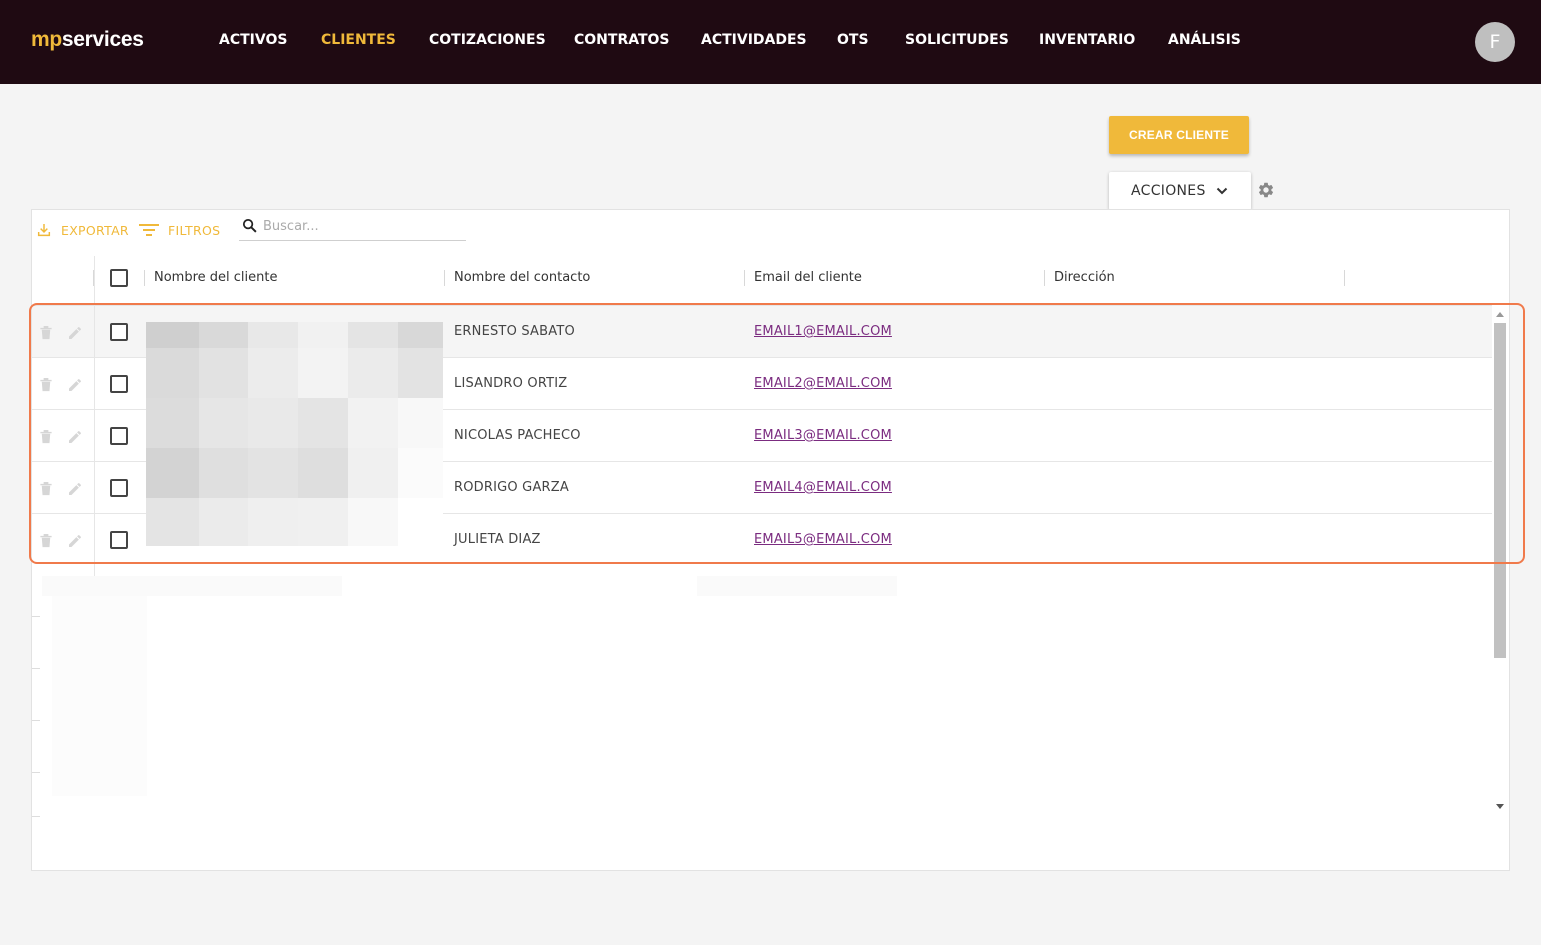 This screenshot has height=945, width=1541. Describe the element at coordinates (1168, 191) in the screenshot. I see `actions-dropdown-label: ACCIONES` at that location.